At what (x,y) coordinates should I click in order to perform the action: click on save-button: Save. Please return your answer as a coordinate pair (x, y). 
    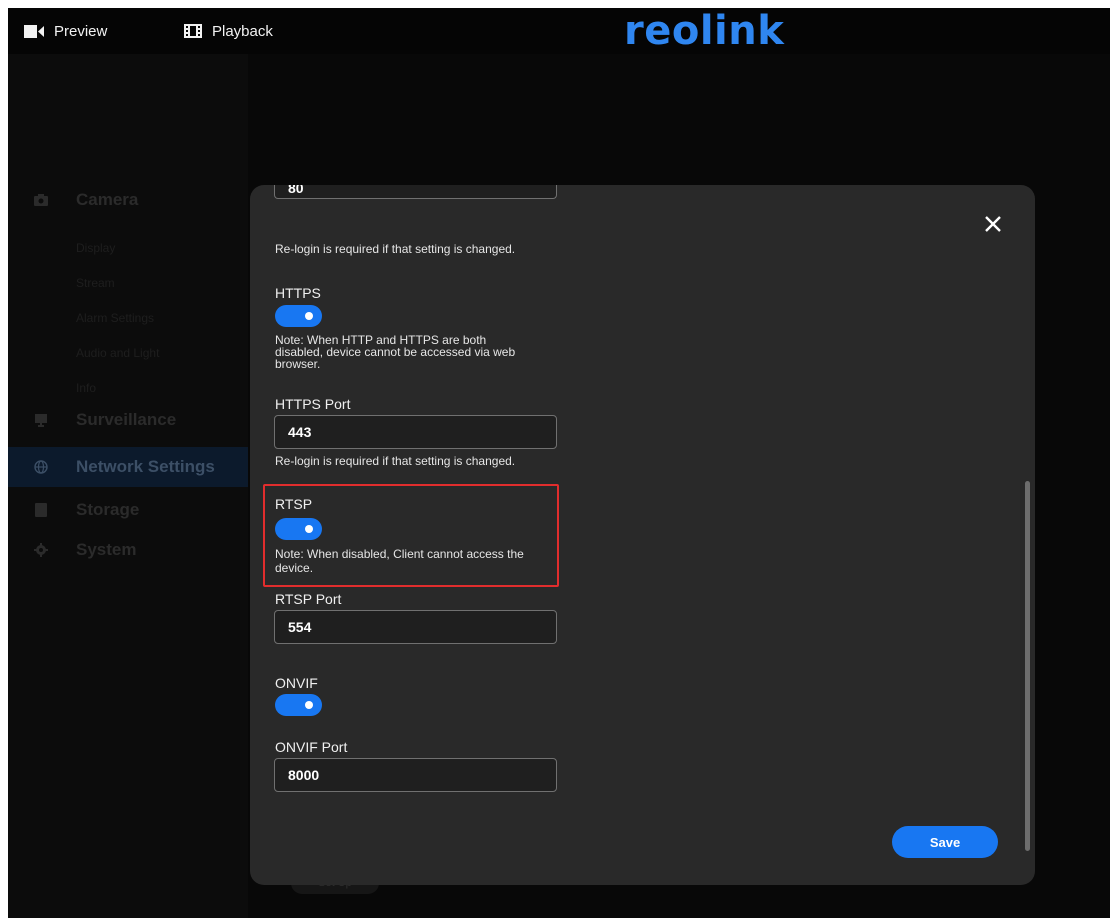
    Looking at the image, I should click on (945, 842).